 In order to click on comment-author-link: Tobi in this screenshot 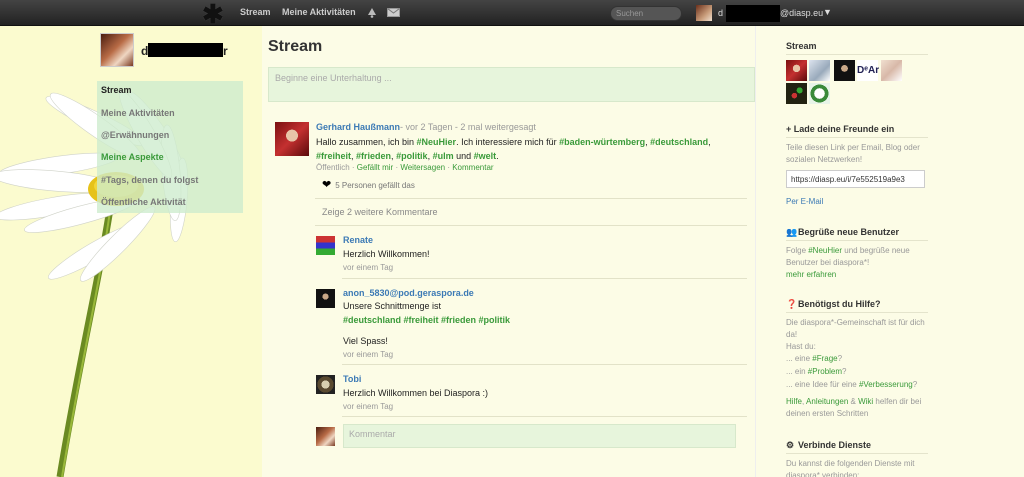, I will do `click(352, 379)`.